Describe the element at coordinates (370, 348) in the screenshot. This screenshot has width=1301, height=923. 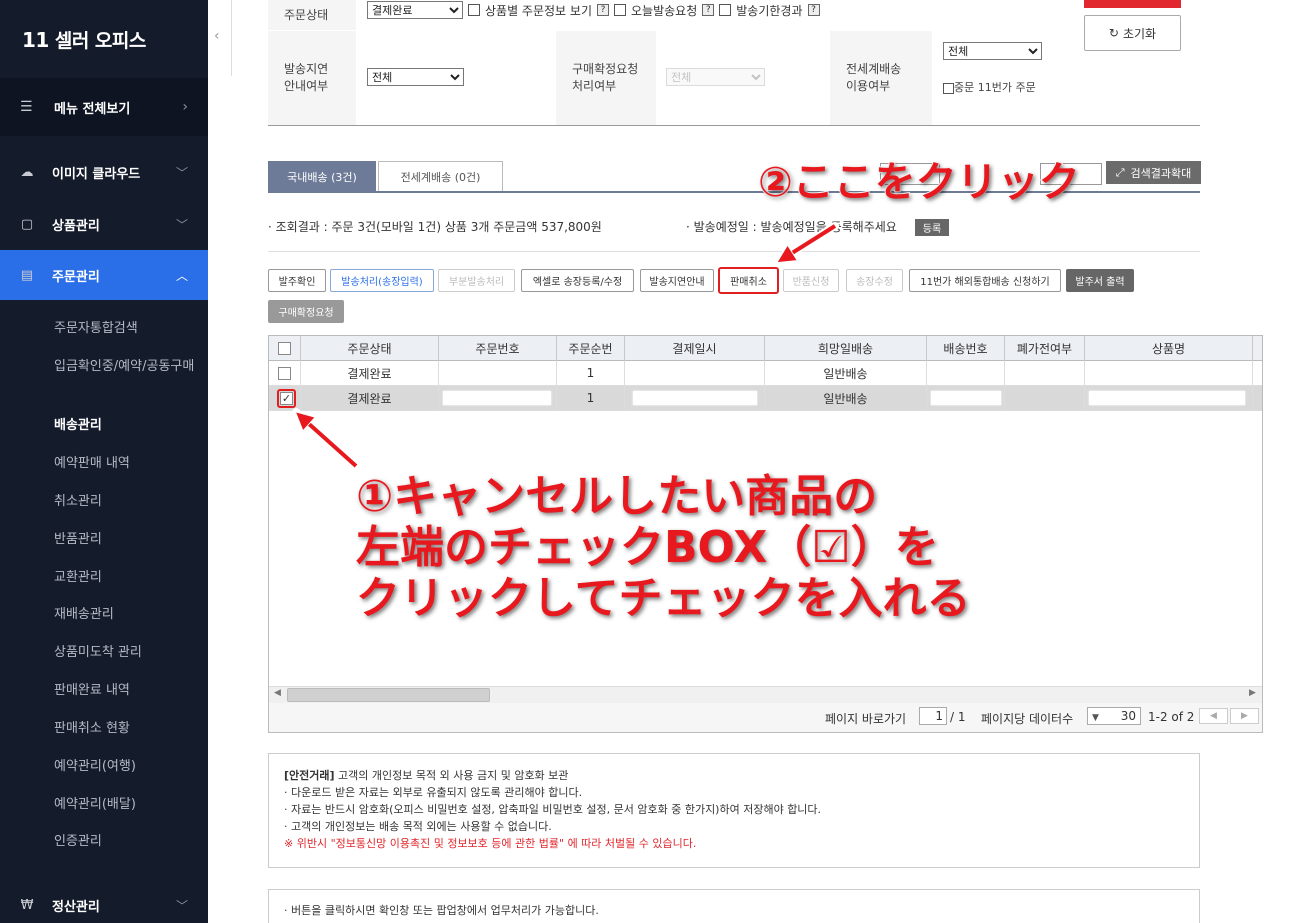
I see `column-header: 주문상태` at that location.